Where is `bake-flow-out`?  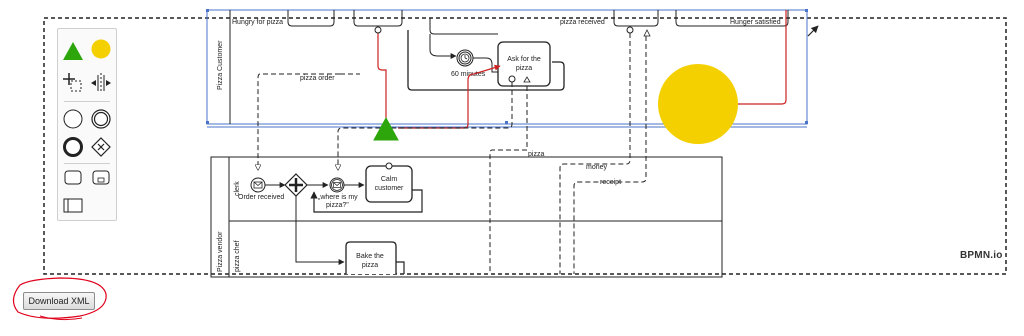 bake-flow-out is located at coordinates (400, 267).